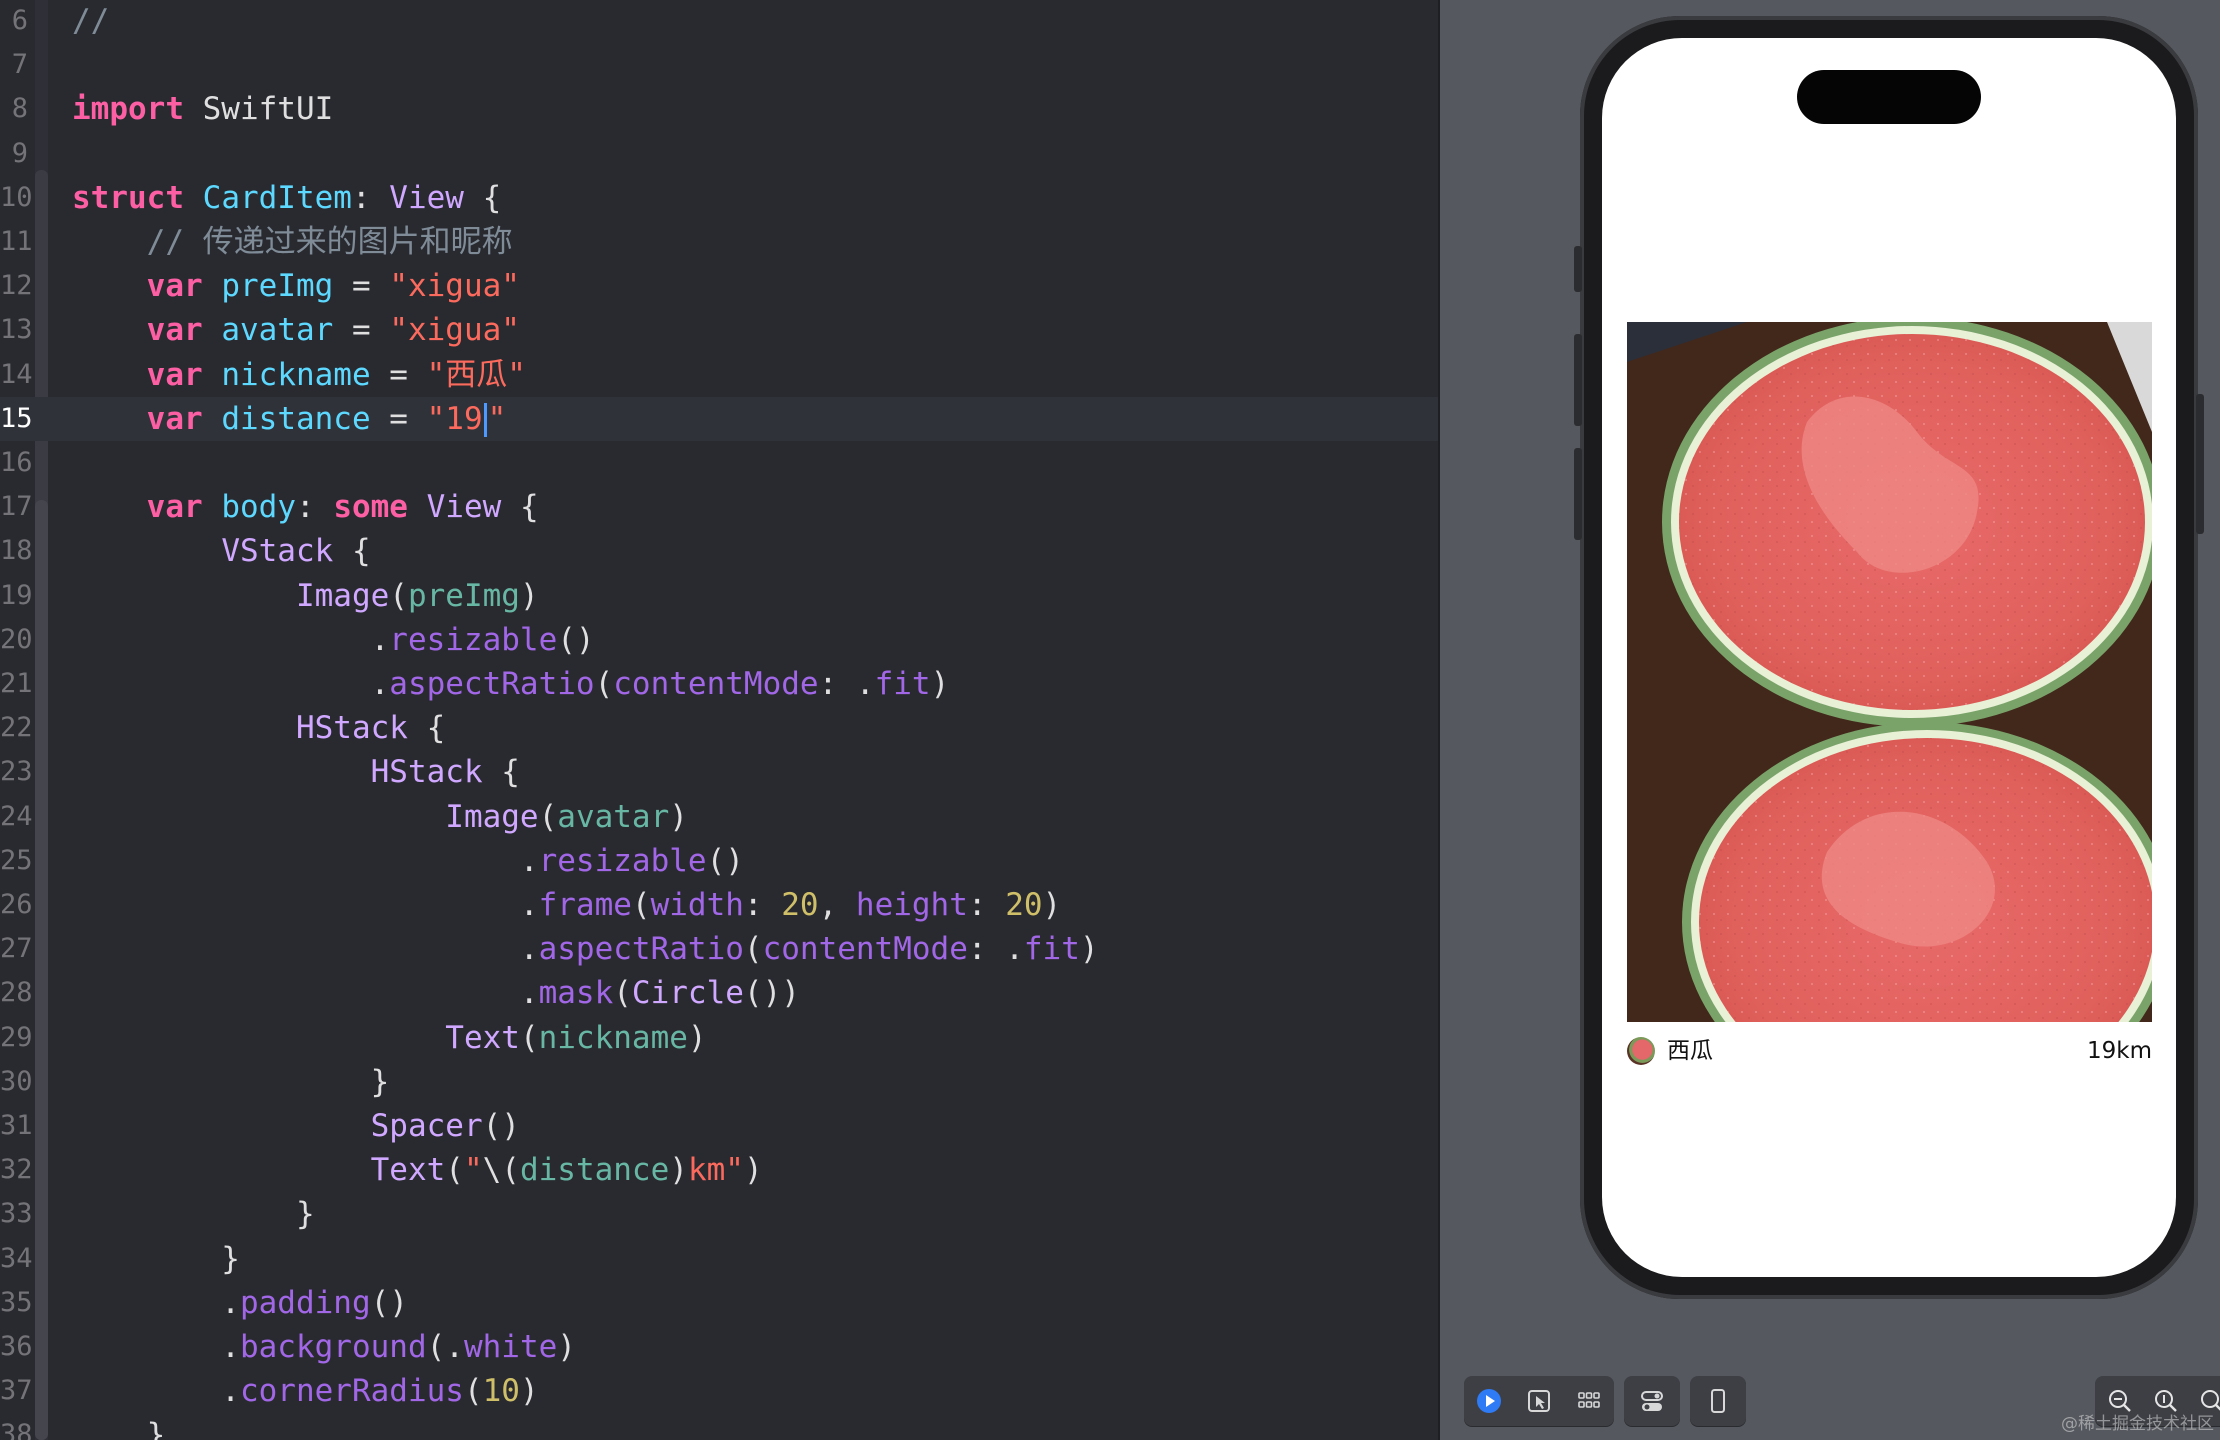  I want to click on code-line: 37 .cornerRadius(10), so click(719, 1391).